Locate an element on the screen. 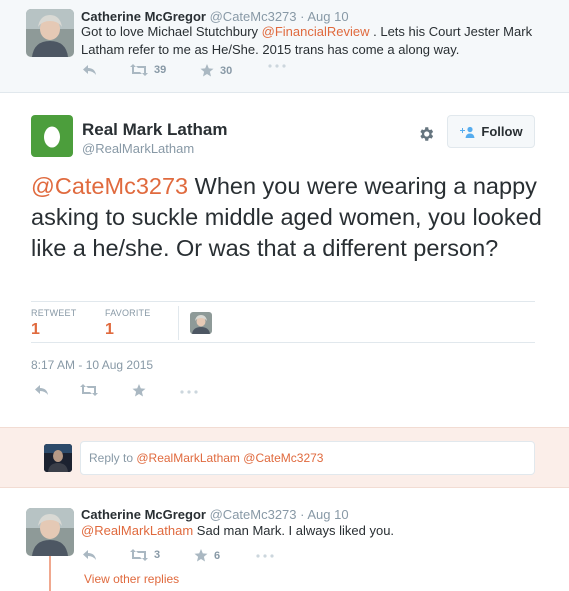 The width and height of the screenshot is (569, 591). retweet-button: 3 is located at coordinates (145, 555).